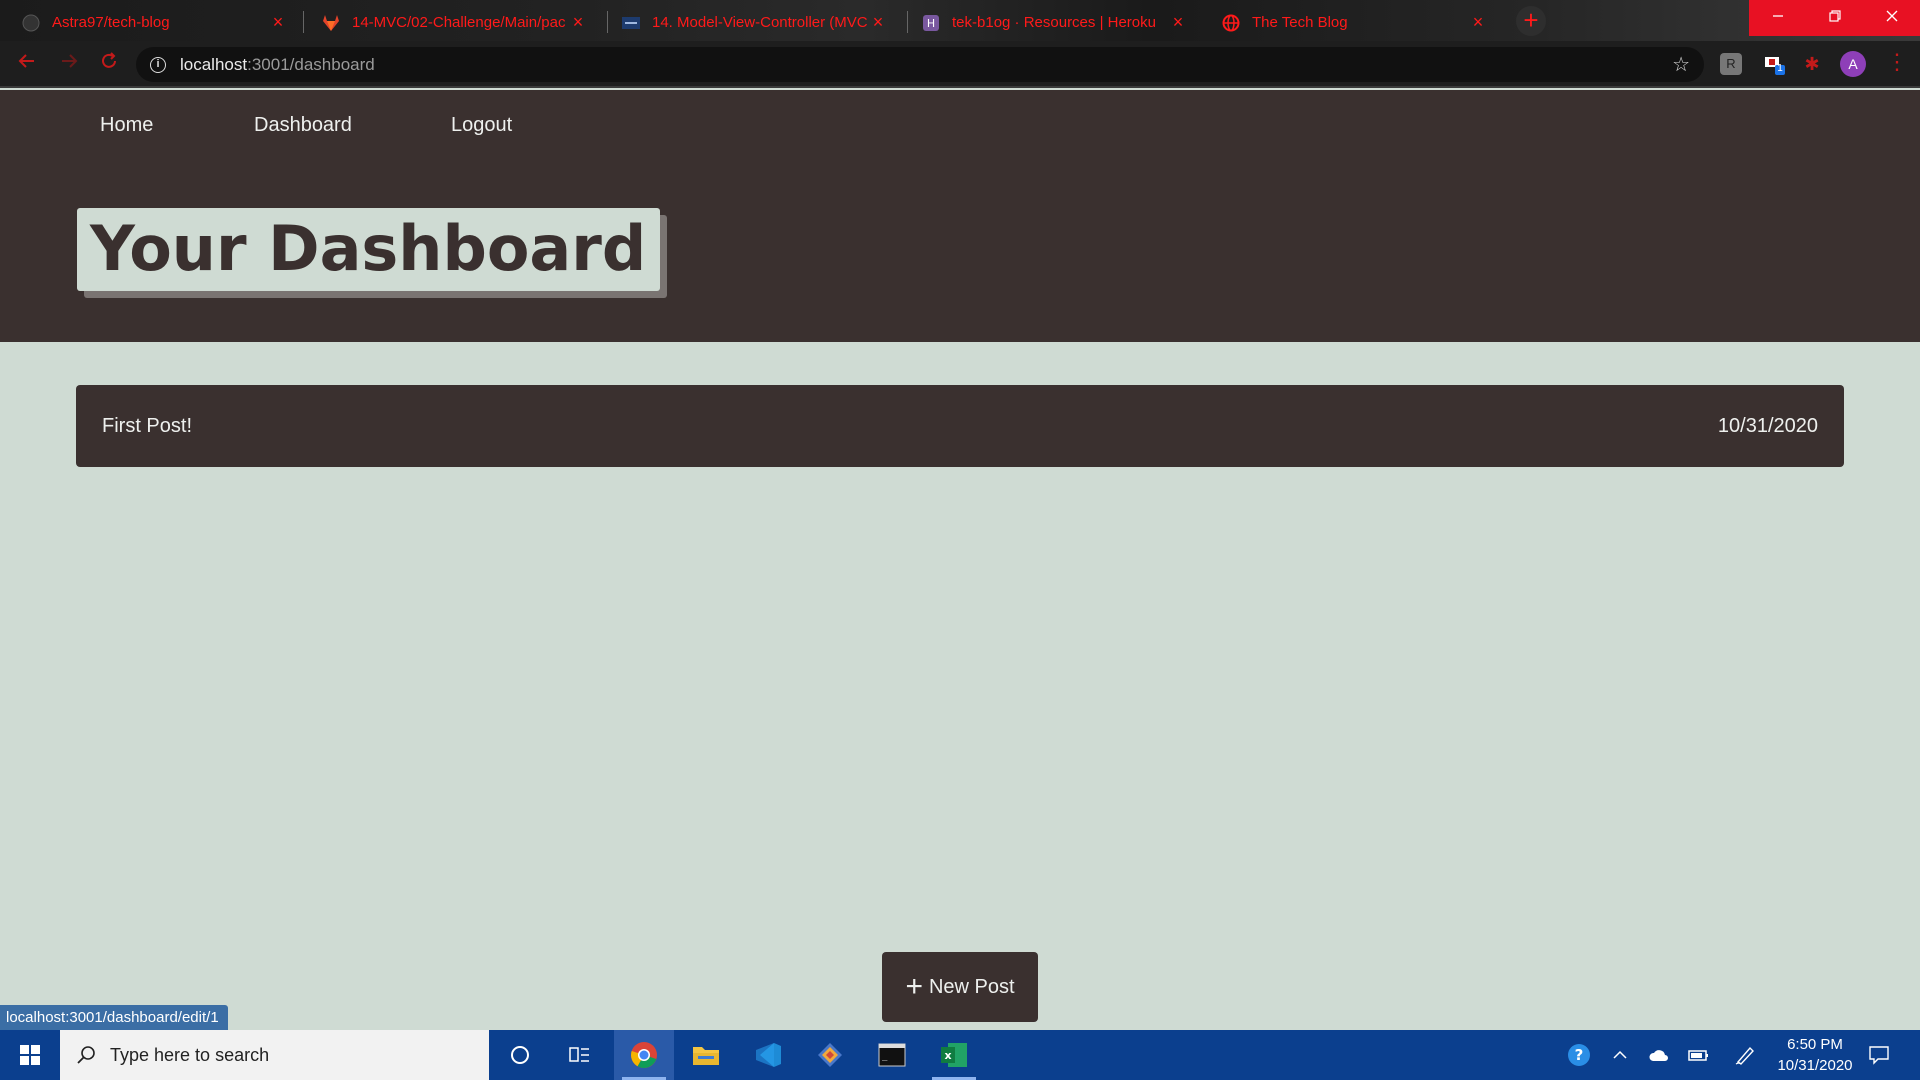 Image resolution: width=1920 pixels, height=1080 pixels. I want to click on tab-title: tek-b1og · Resources | Heroku, so click(1054, 22).